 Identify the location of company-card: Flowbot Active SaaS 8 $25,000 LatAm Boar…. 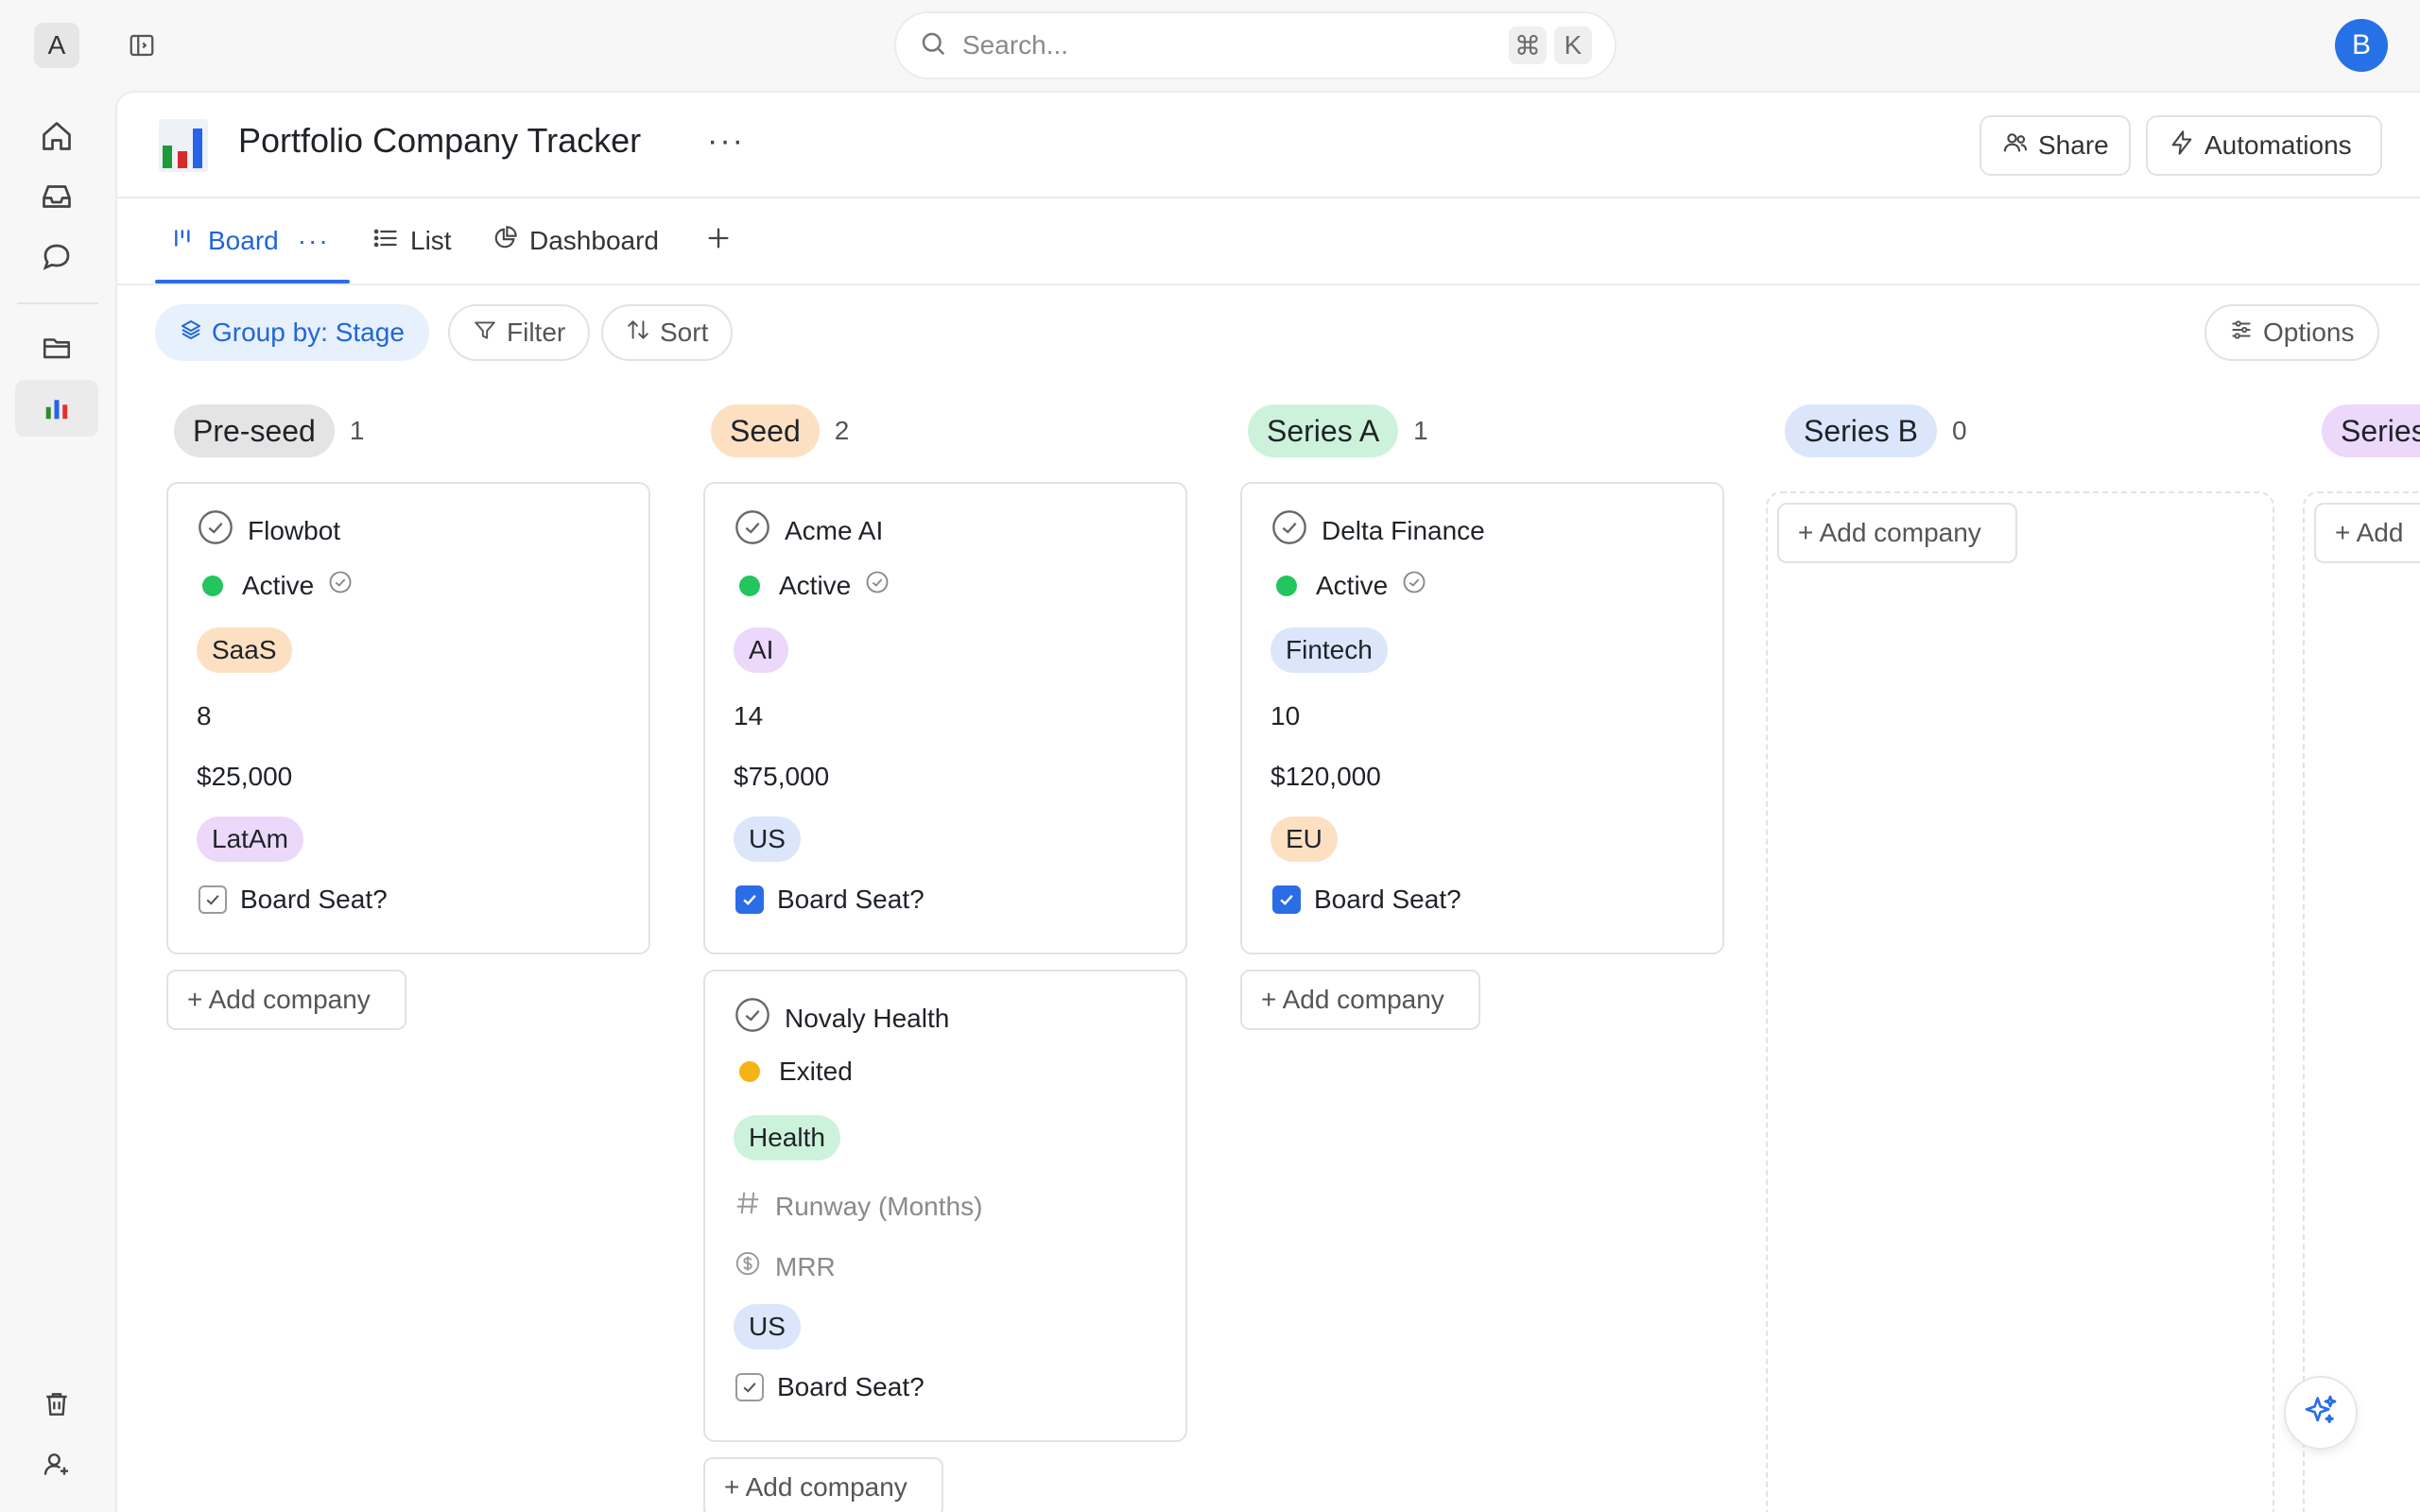
(408, 718).